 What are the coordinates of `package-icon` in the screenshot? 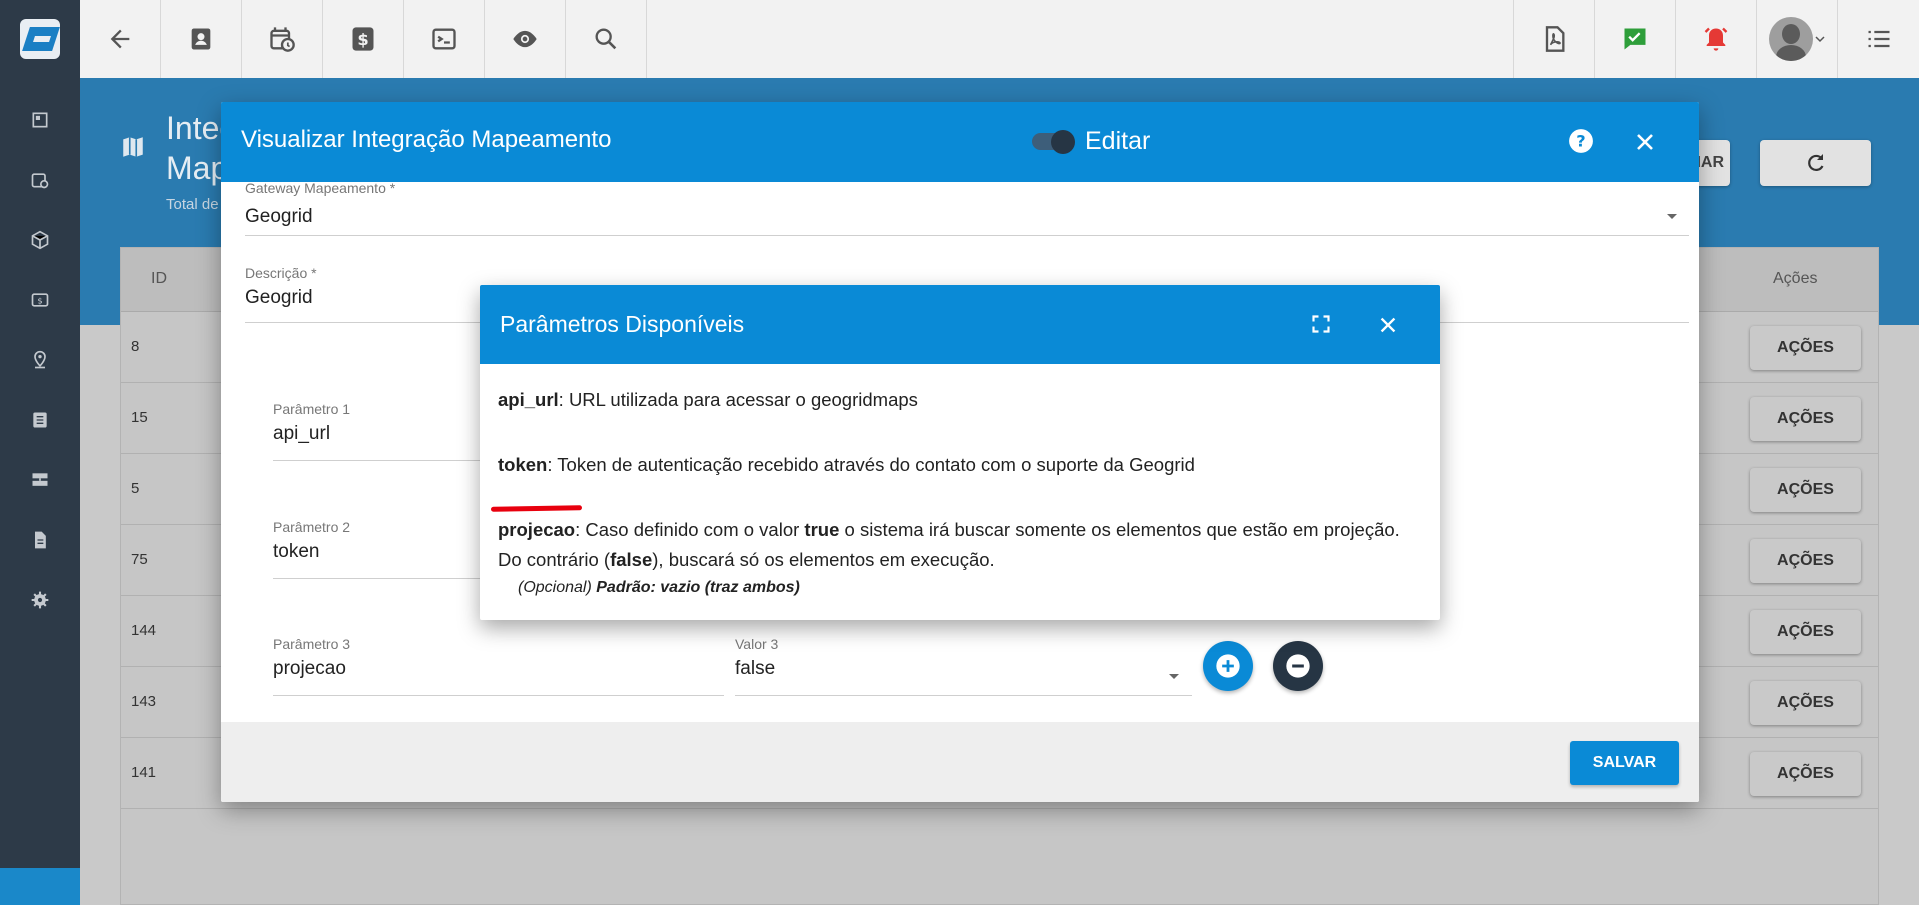 It's located at (40, 240).